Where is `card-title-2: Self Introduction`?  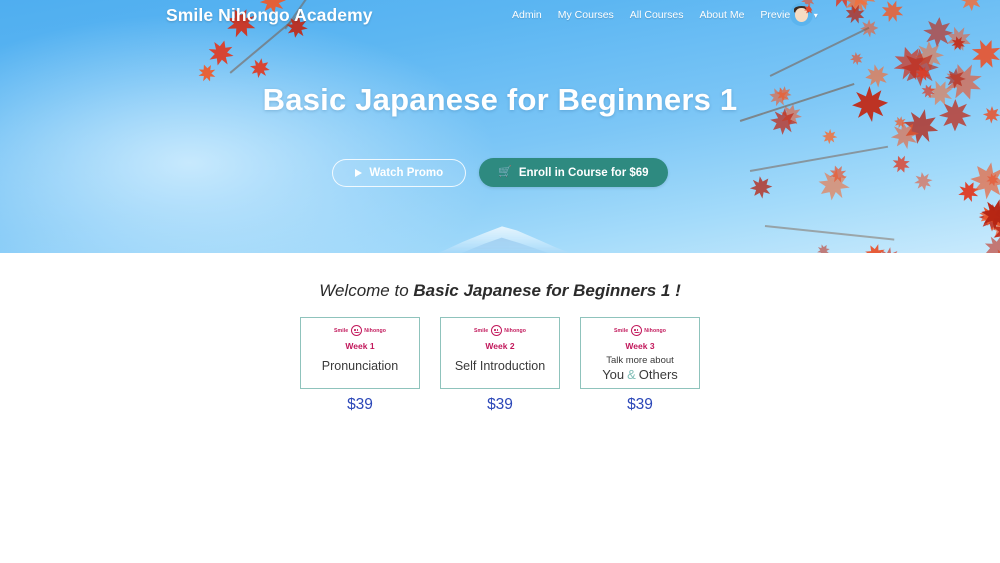
card-title-2: Self Introduction is located at coordinates (500, 366).